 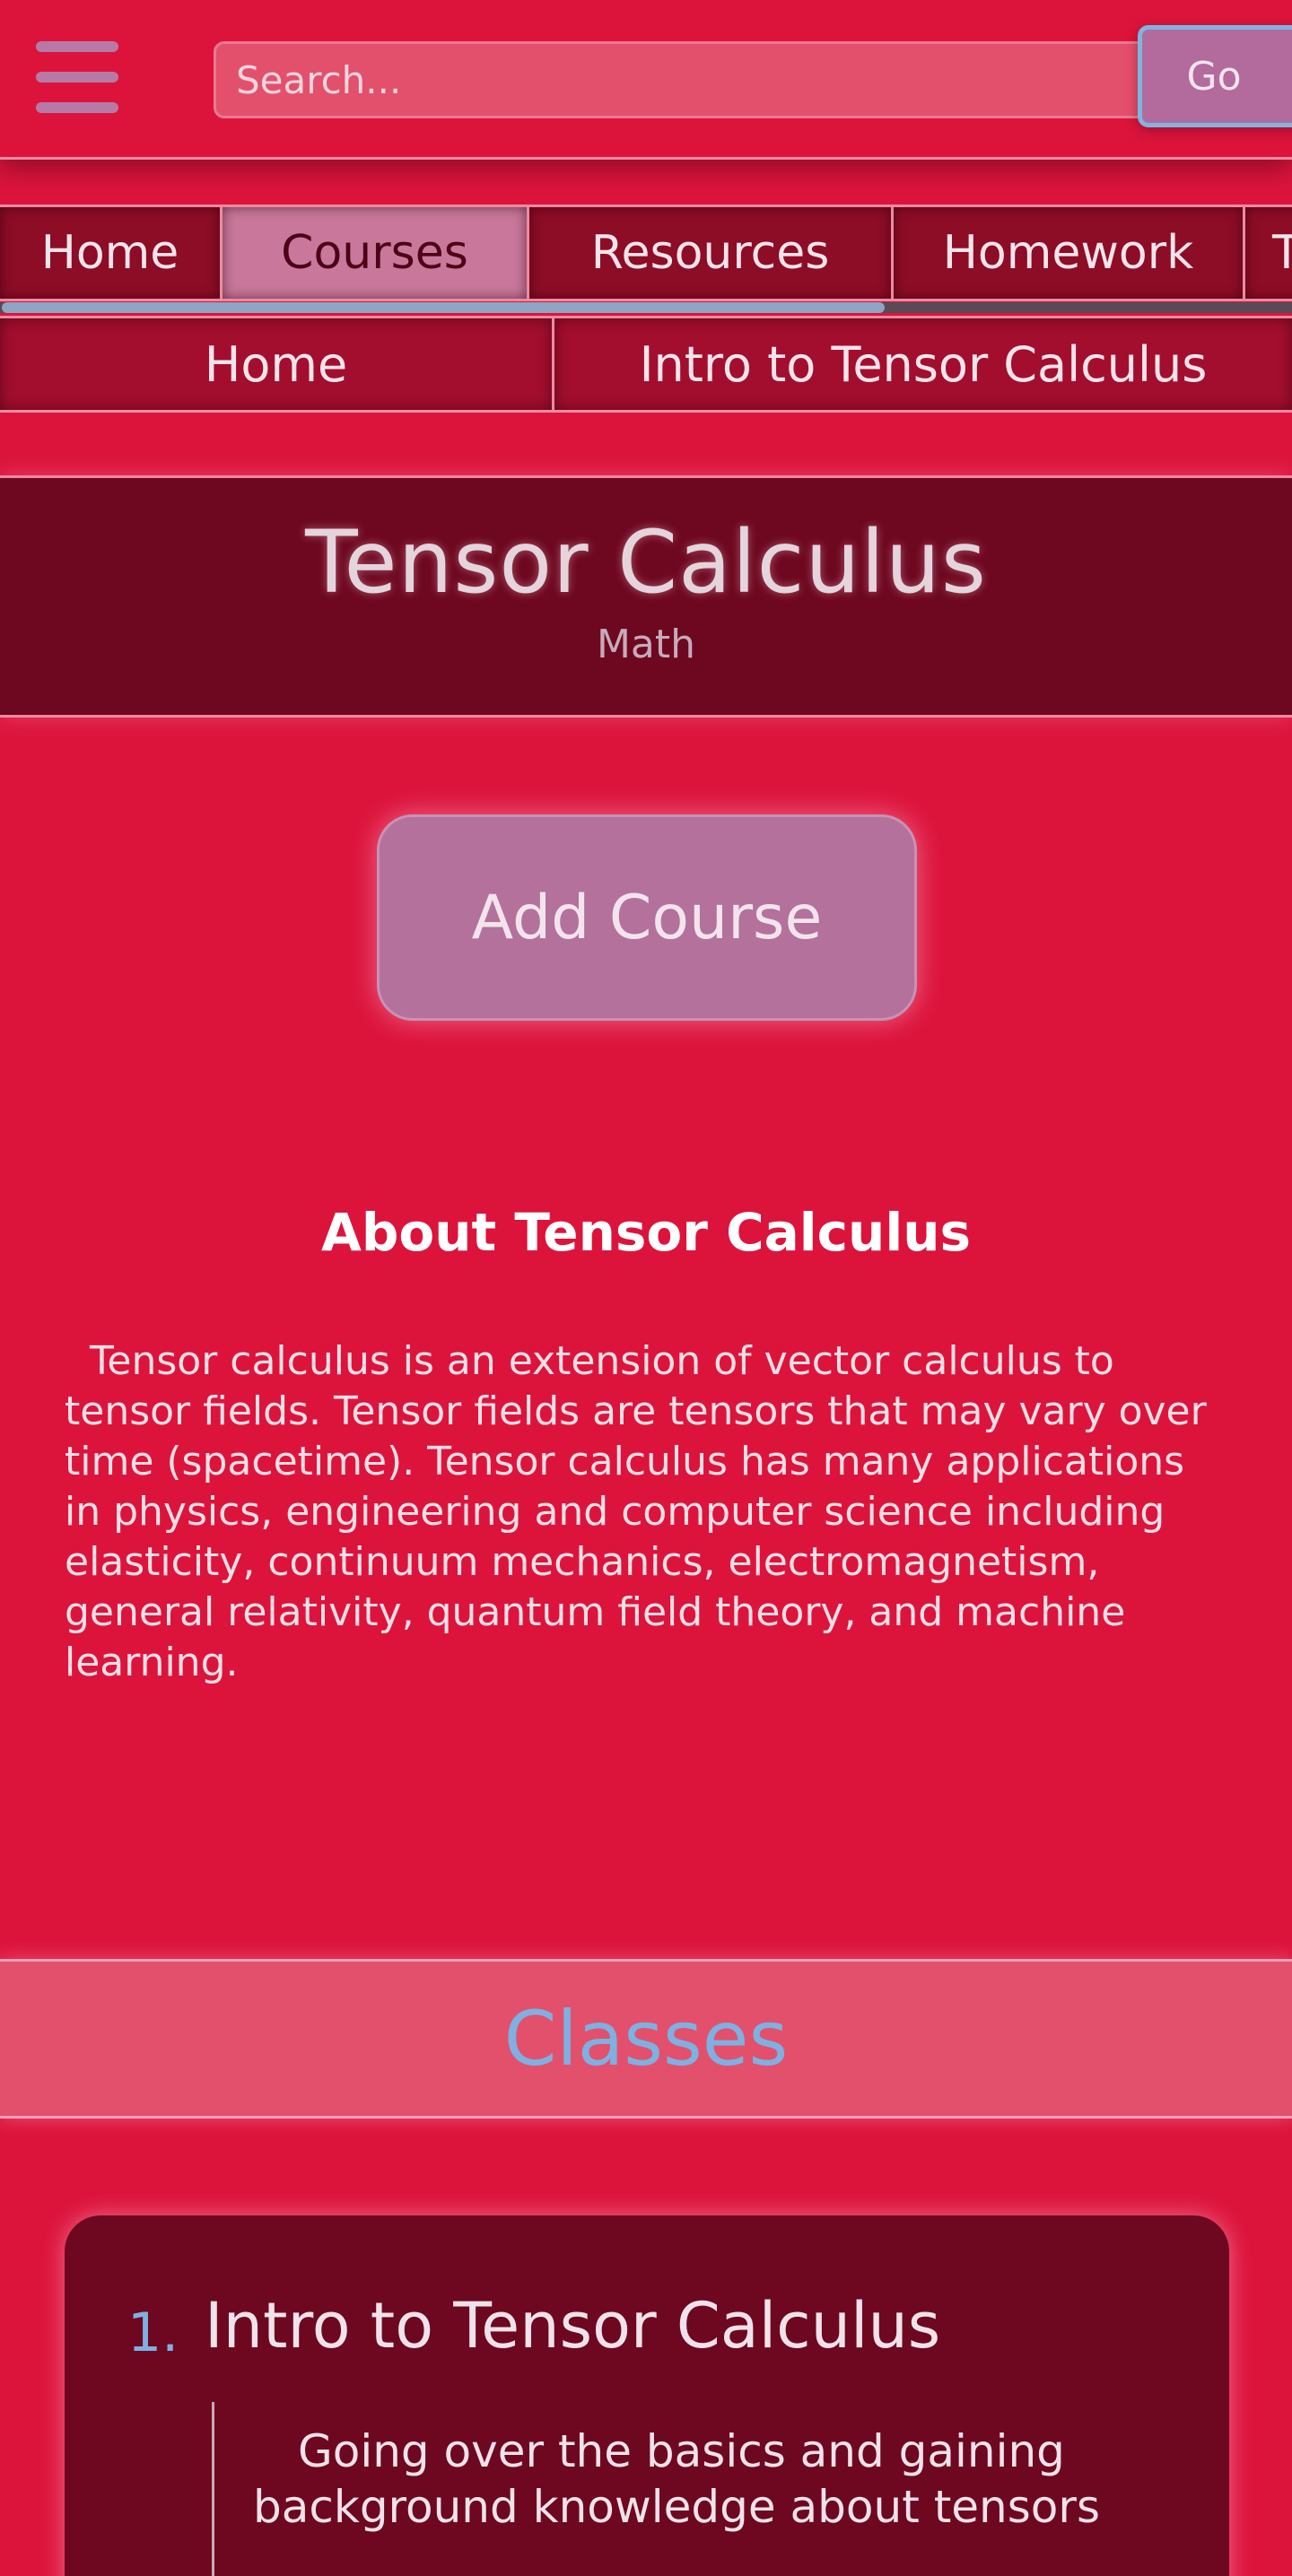 What do you see at coordinates (681, 79) in the screenshot?
I see `search-input` at bounding box center [681, 79].